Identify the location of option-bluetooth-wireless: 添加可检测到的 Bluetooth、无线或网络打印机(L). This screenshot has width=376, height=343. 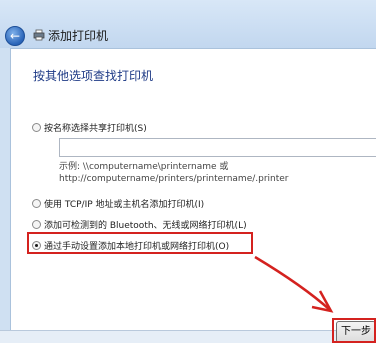
(139, 224).